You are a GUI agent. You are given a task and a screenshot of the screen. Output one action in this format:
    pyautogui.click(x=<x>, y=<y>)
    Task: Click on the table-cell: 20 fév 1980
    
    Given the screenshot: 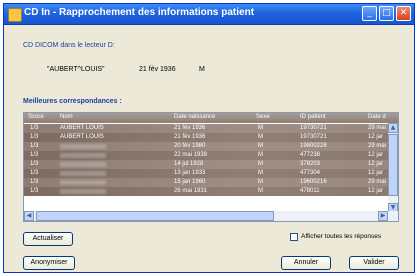 What is the action you would take?
    pyautogui.click(x=190, y=146)
    